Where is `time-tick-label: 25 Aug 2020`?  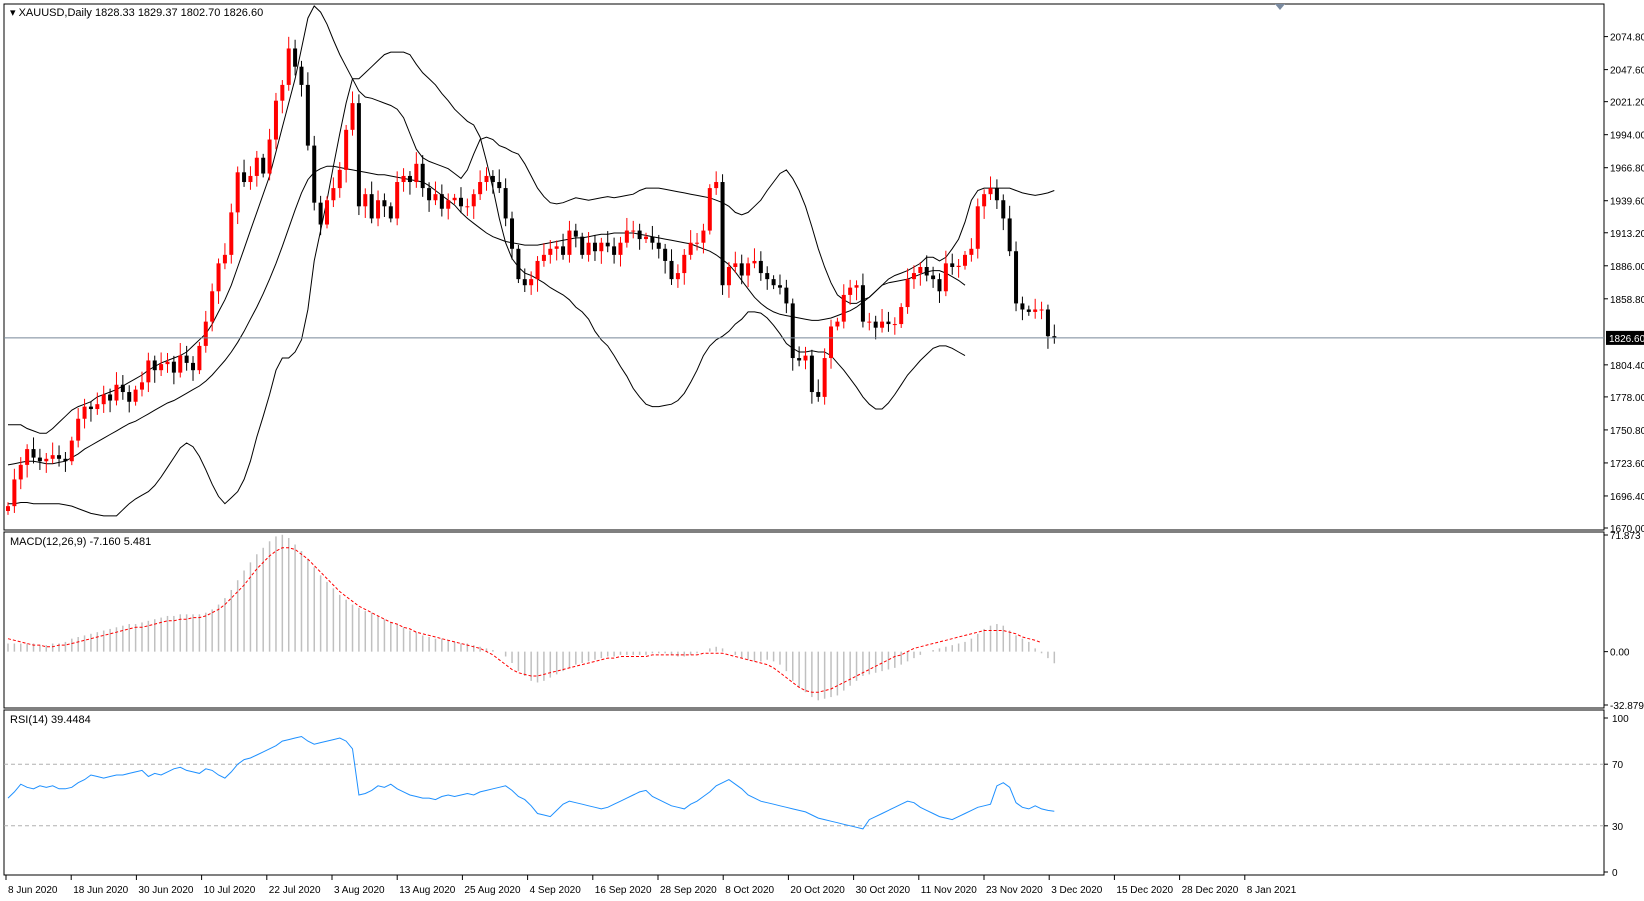 time-tick-label: 25 Aug 2020 is located at coordinates (492, 890).